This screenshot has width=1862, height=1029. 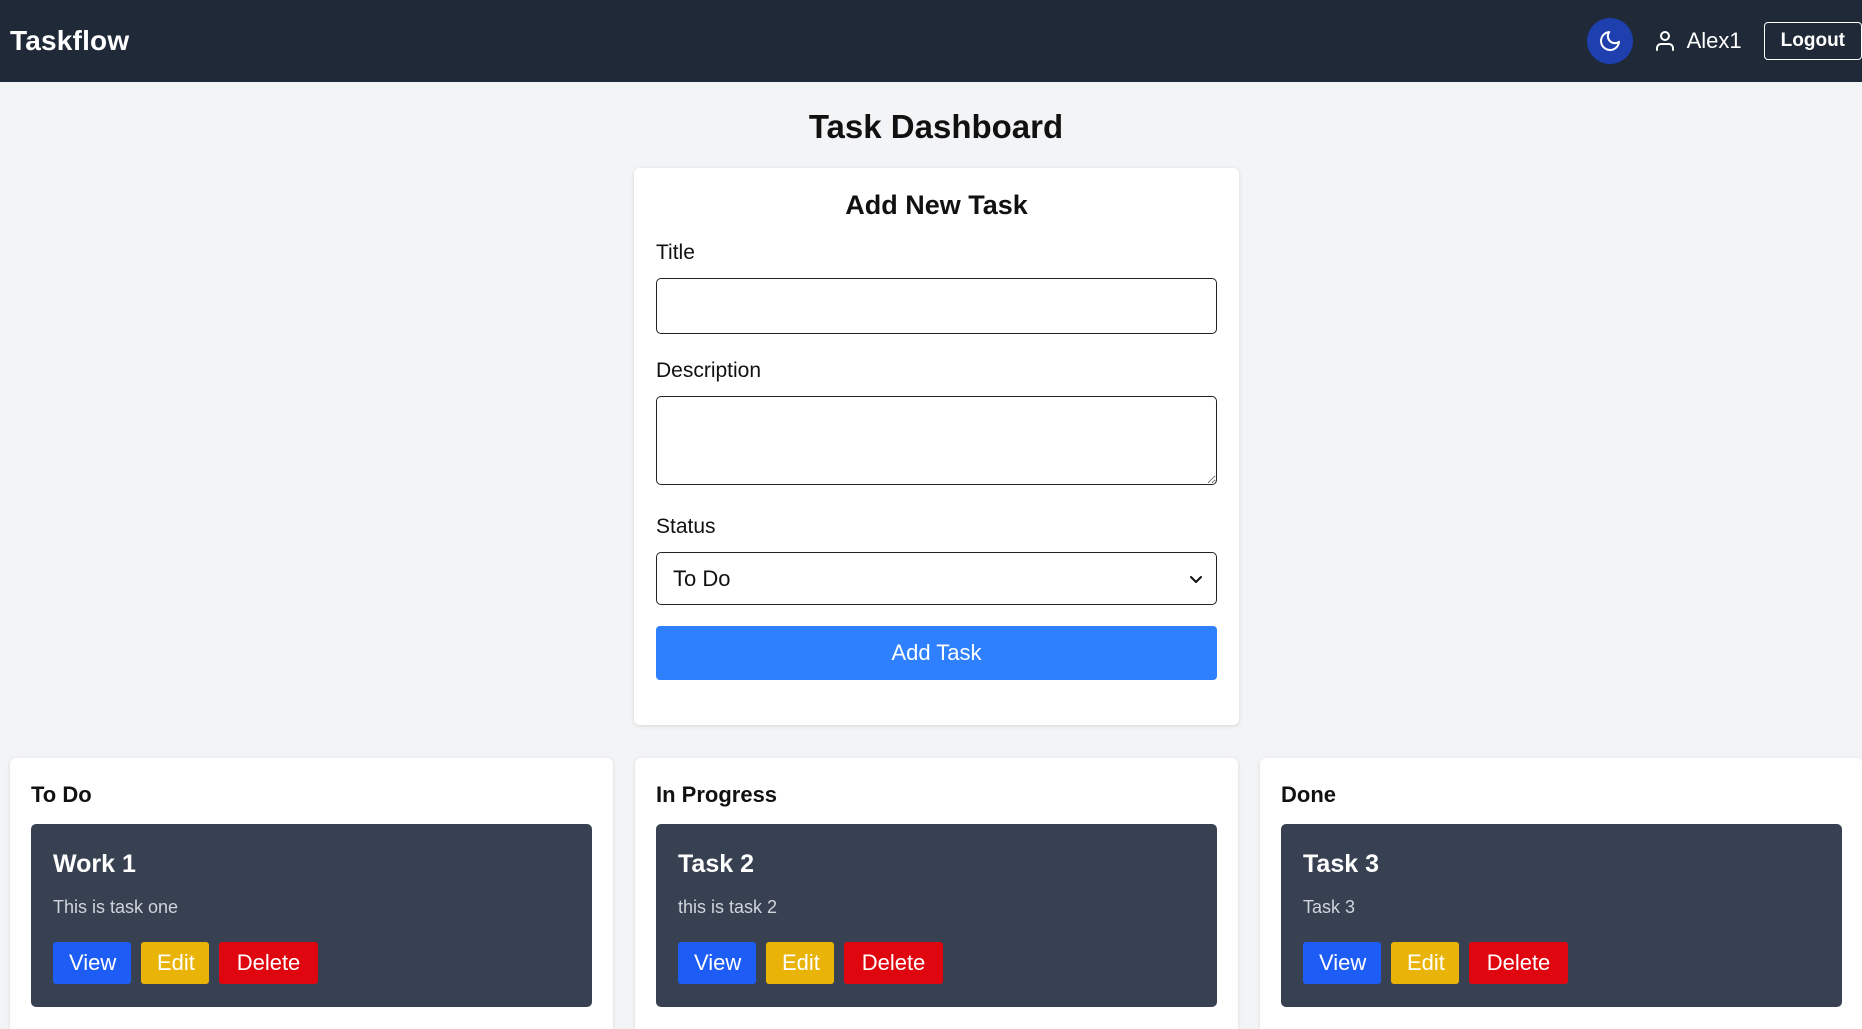 What do you see at coordinates (936, 915) in the screenshot?
I see `task-card: Task 2 this is task 2 View Edit Delete` at bounding box center [936, 915].